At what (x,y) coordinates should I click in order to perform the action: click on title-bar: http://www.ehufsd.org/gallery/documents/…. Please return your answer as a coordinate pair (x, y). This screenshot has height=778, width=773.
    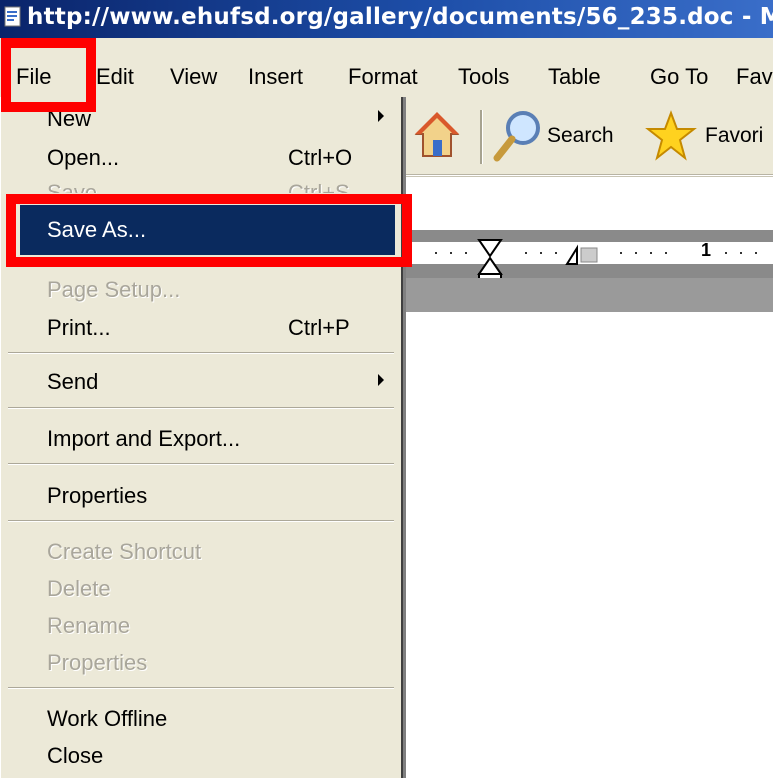
    Looking at the image, I should click on (386, 19).